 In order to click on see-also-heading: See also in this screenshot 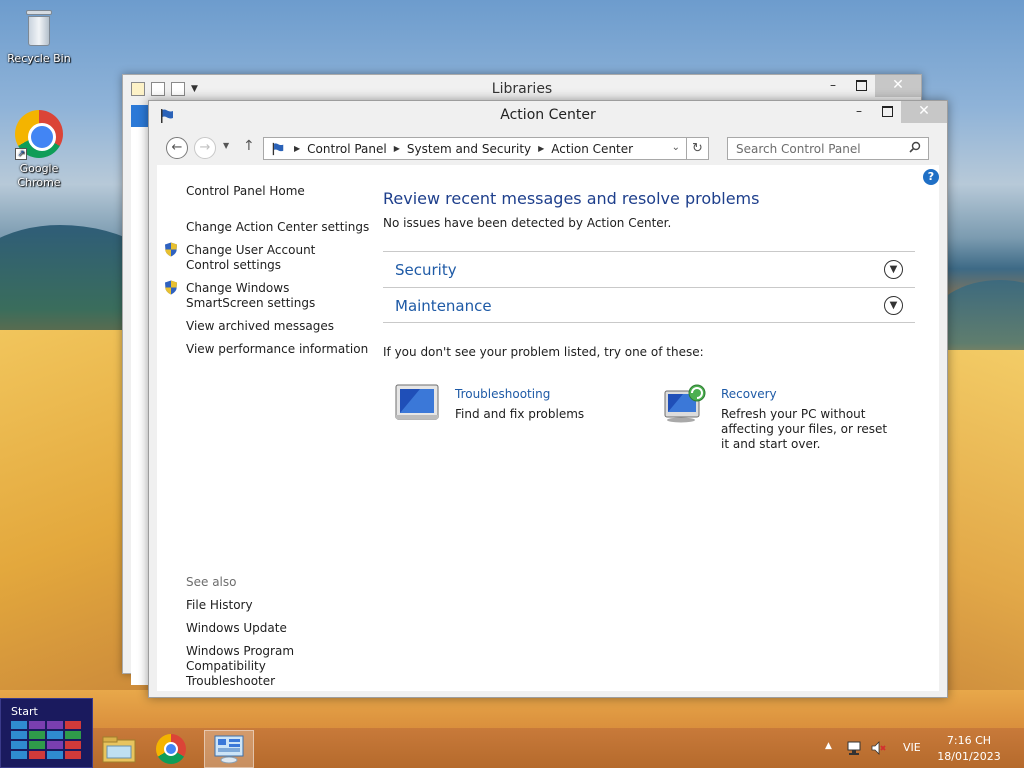, I will do `click(211, 582)`.